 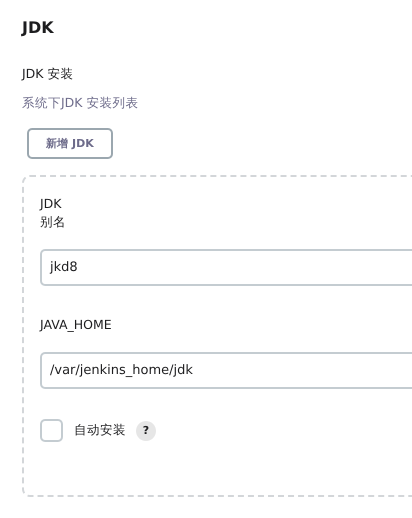 I want to click on add-jdk-button: 新增 JDK, so click(x=70, y=143).